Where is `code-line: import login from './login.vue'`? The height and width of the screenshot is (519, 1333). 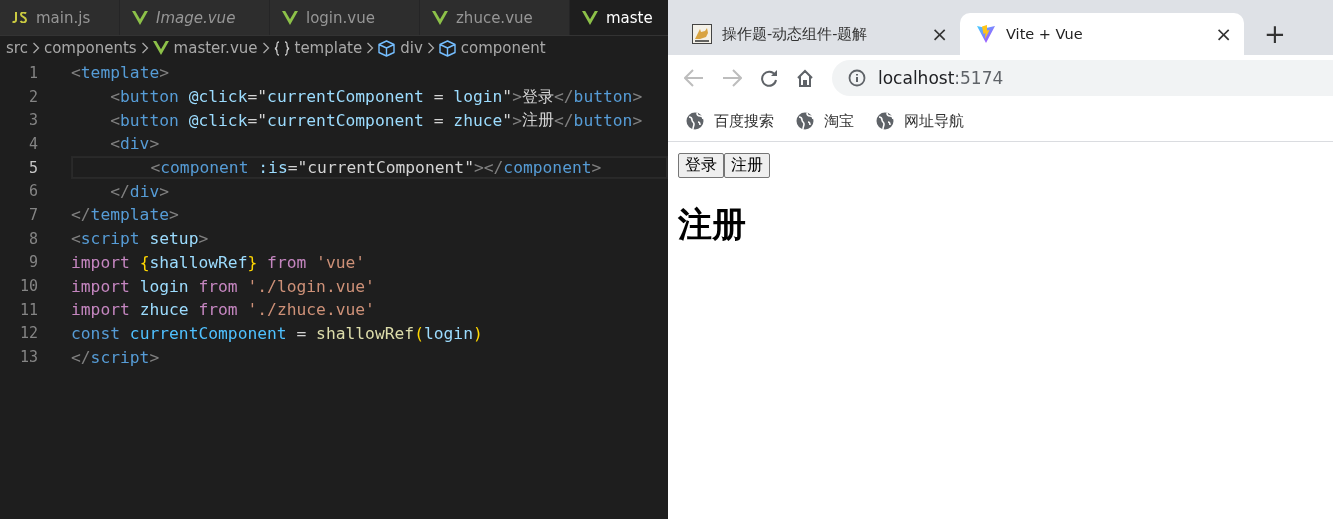
code-line: import login from './login.vue' is located at coordinates (223, 286).